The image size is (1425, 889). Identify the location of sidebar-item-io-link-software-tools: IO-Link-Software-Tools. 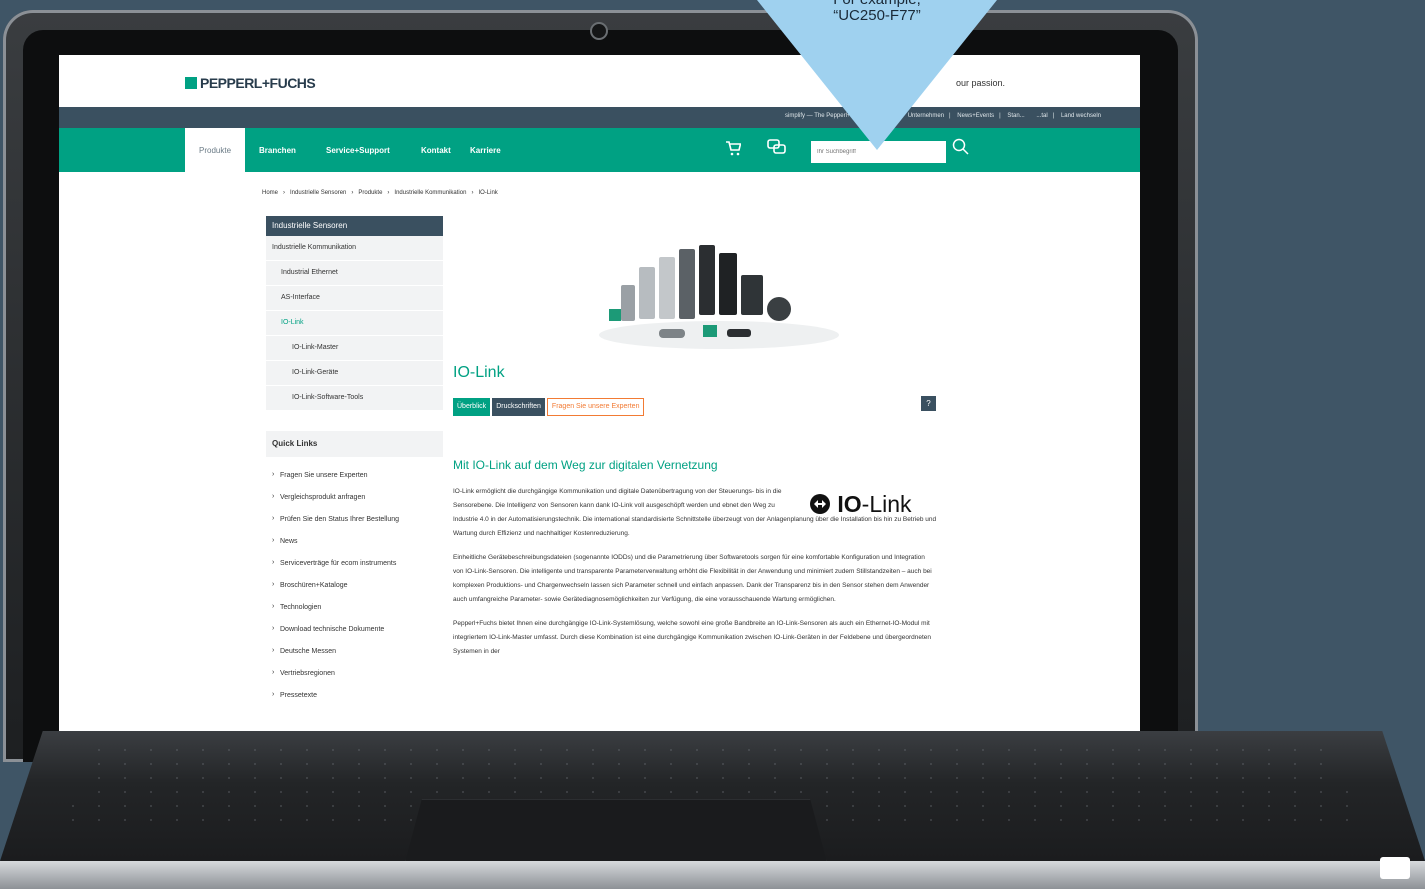
(354, 398).